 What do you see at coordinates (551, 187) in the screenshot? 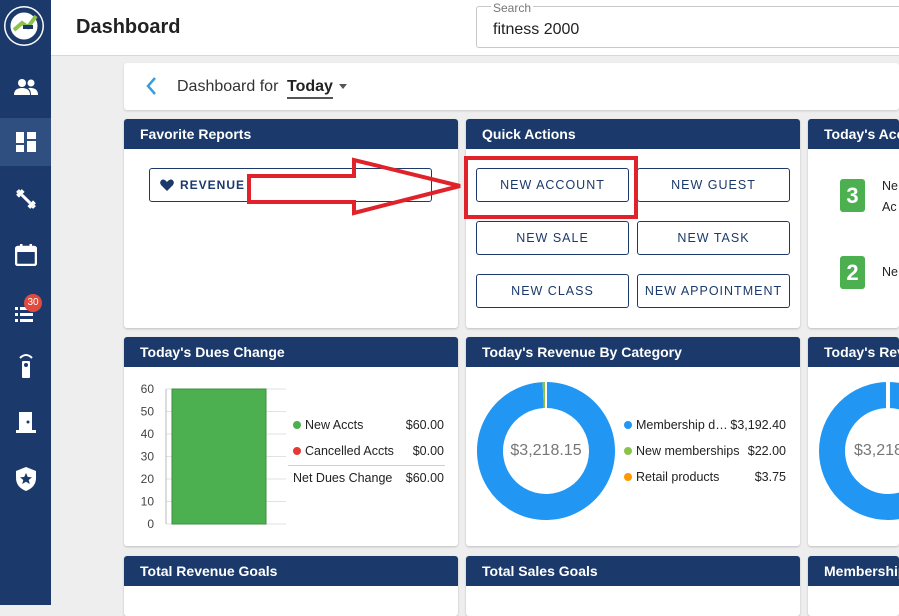
I see `red-highlight-box` at bounding box center [551, 187].